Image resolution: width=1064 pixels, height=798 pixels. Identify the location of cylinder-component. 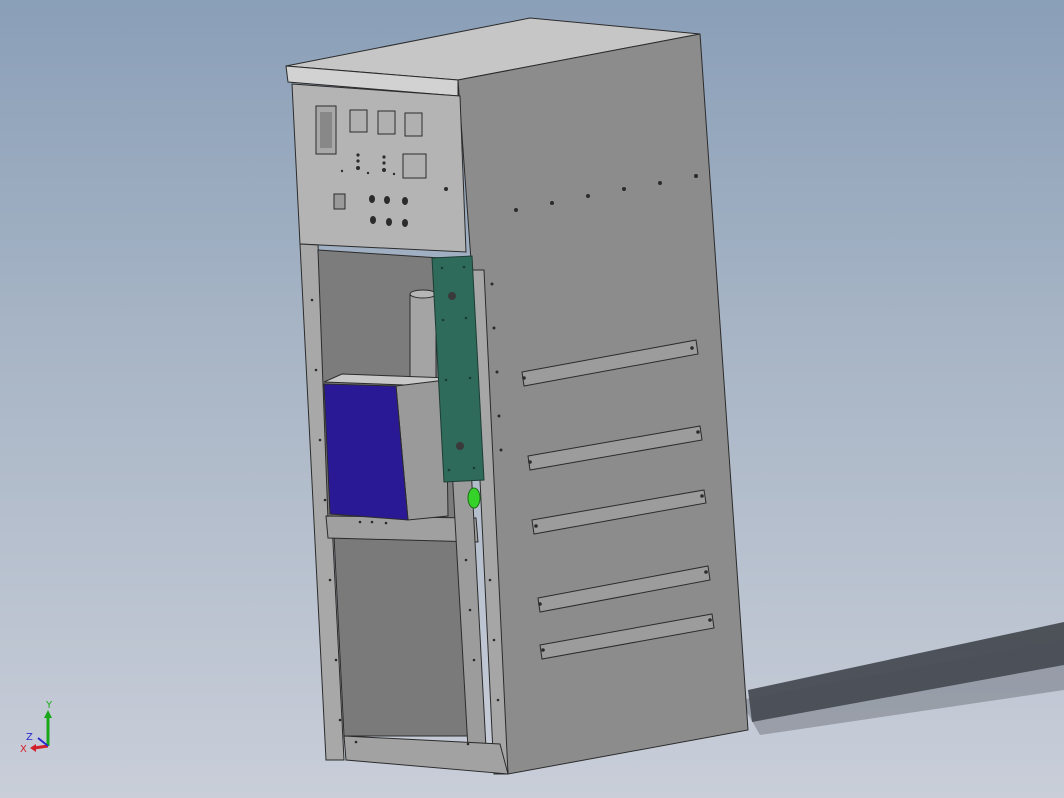
(423, 339).